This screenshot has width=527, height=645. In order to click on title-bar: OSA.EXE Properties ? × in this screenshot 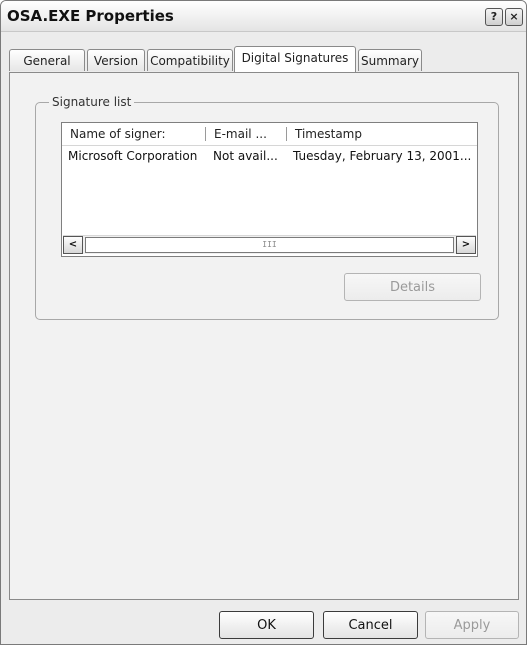, I will do `click(263, 16)`.